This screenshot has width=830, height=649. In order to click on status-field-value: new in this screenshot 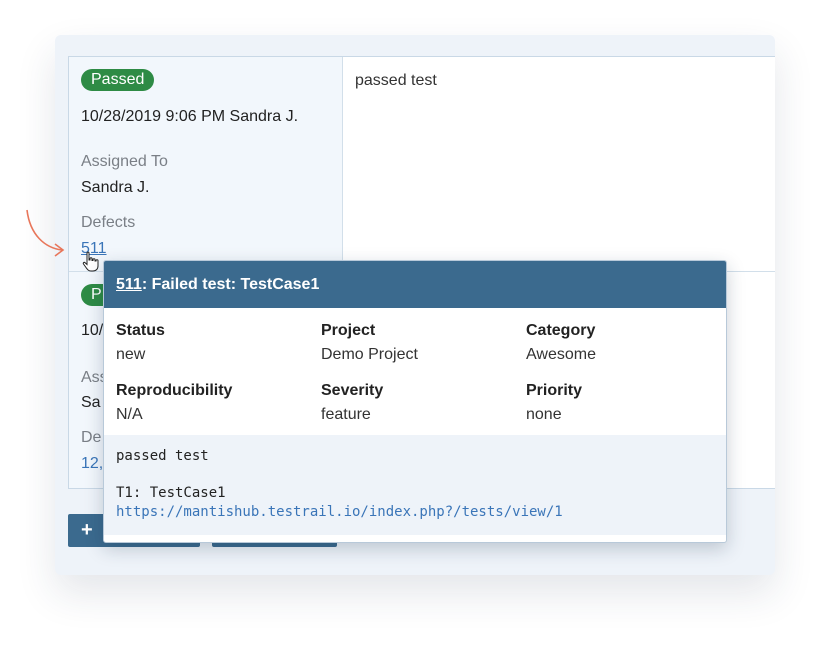, I will do `click(131, 354)`.